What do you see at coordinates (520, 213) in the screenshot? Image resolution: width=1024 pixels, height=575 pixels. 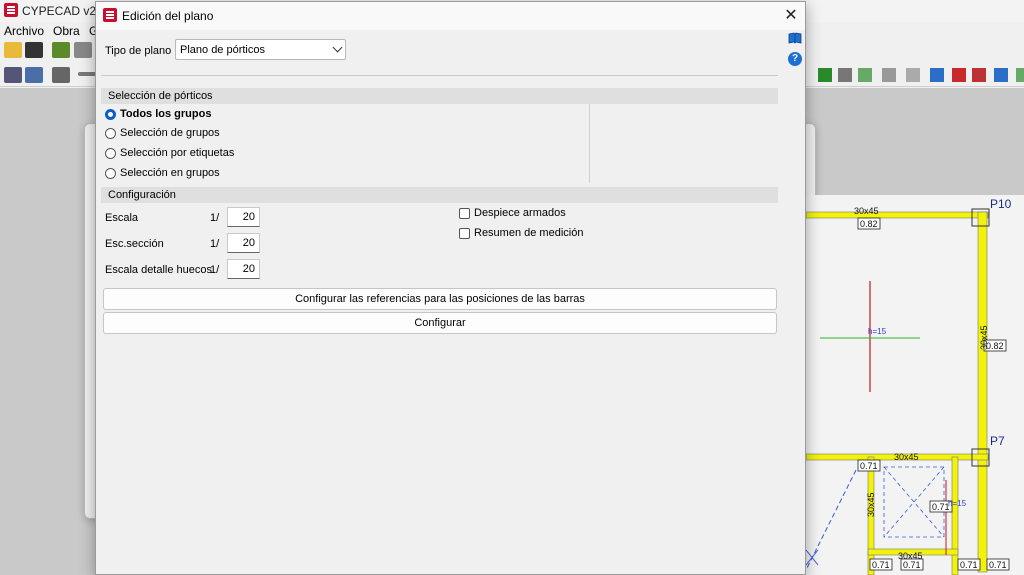 I see `checkbox-label: Despiece armados` at bounding box center [520, 213].